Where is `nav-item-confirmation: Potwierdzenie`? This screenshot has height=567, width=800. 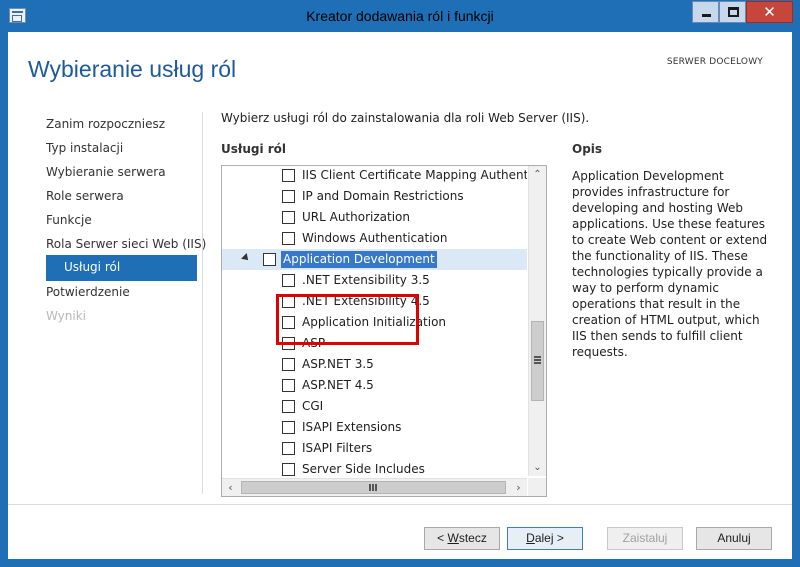 nav-item-confirmation: Potwierdzenie is located at coordinates (88, 292).